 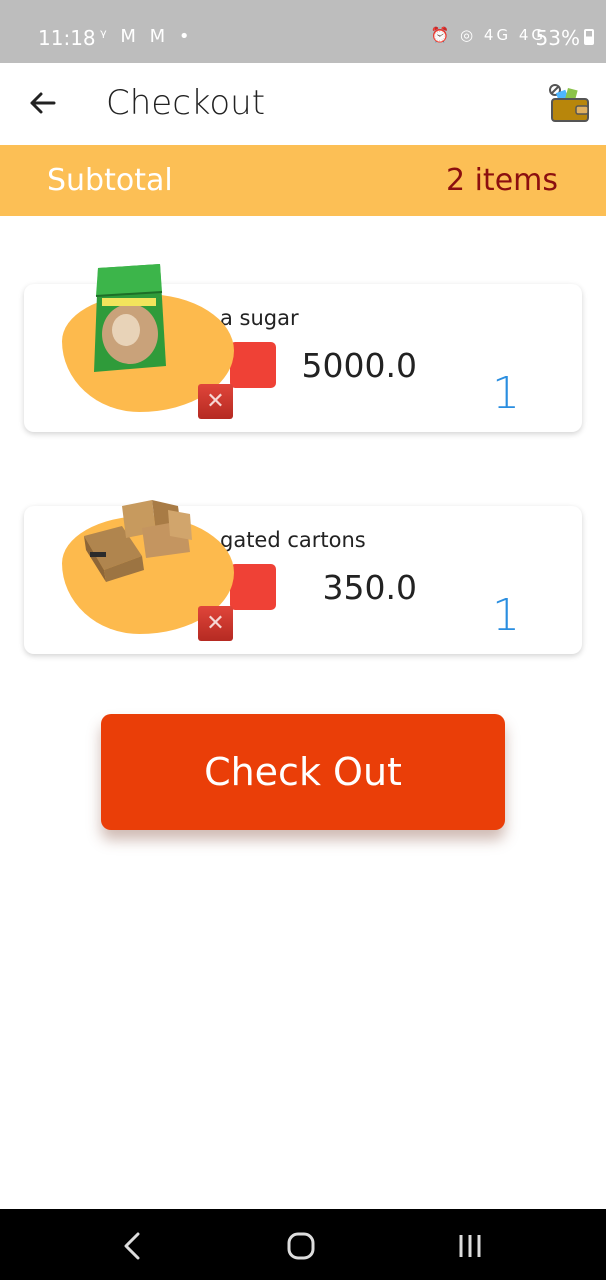 I want to click on cartons-image, so click(x=138, y=541).